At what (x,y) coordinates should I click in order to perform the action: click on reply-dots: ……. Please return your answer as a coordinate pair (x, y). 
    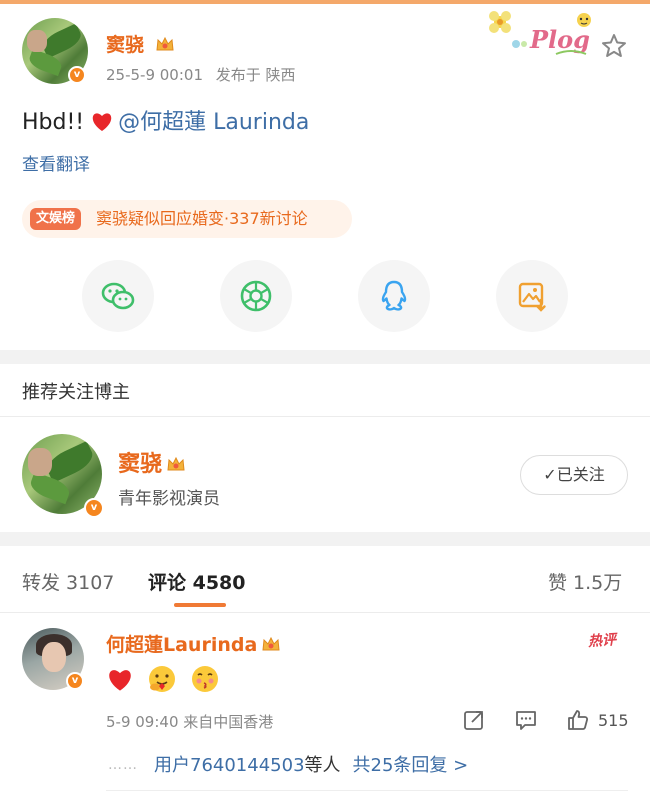
    Looking at the image, I should click on (123, 765).